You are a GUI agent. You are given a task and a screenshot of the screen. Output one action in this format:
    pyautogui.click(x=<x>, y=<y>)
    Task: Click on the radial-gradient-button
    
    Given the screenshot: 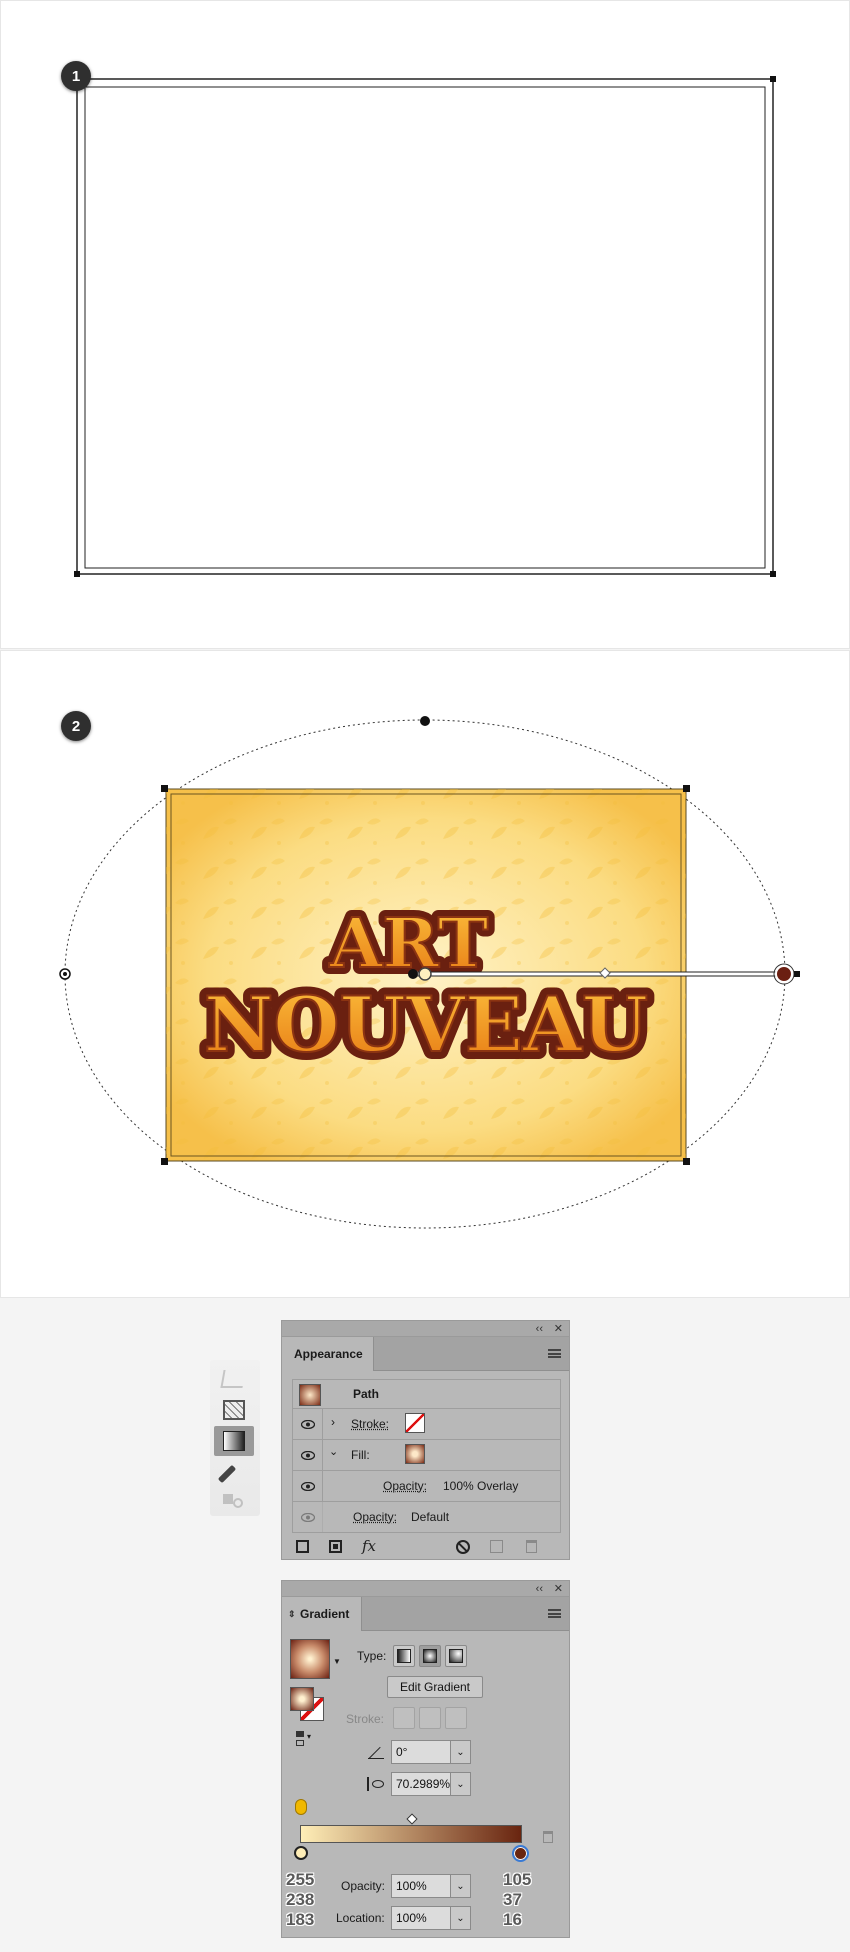 What is the action you would take?
    pyautogui.click(x=430, y=1656)
    